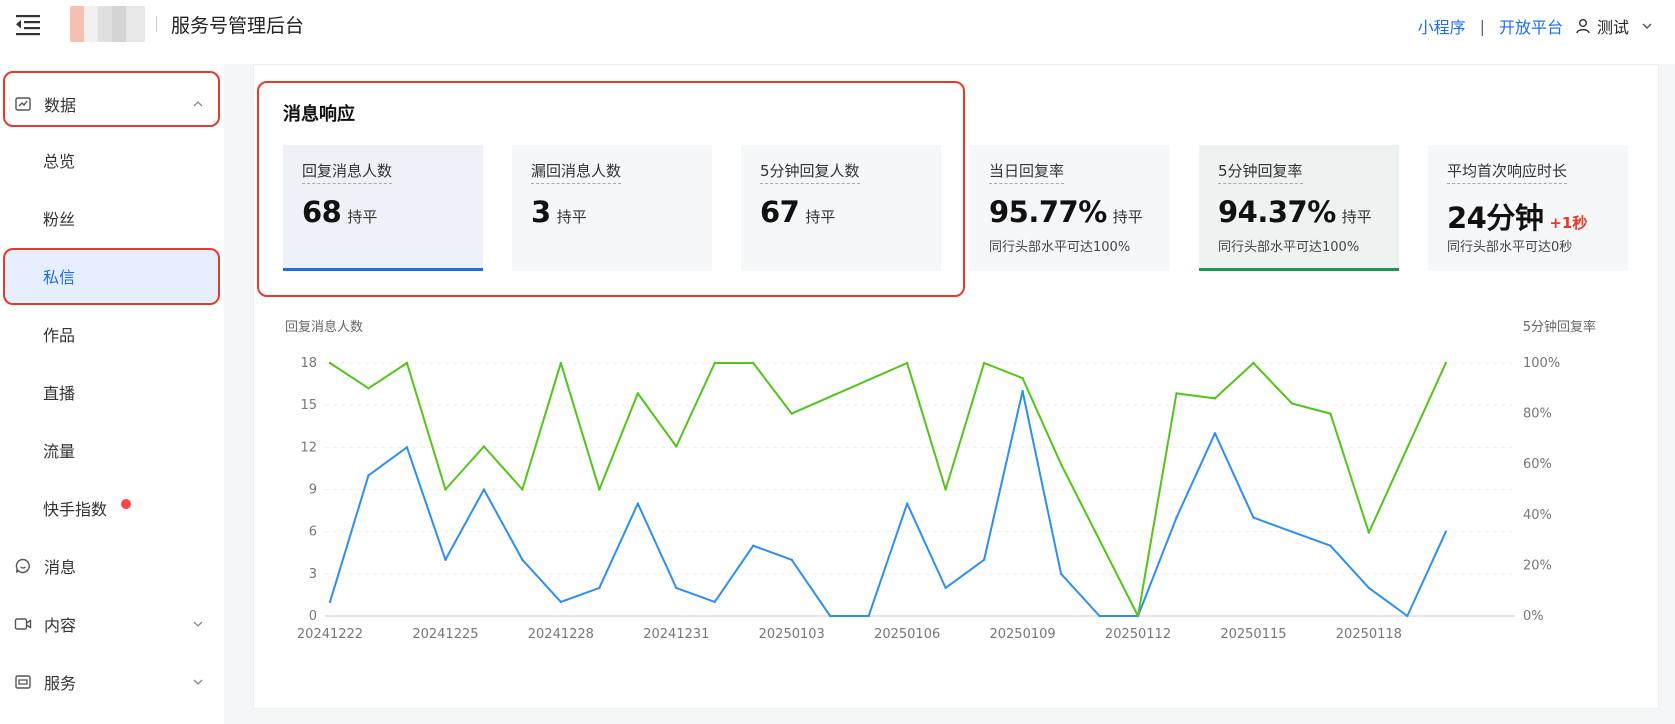 The height and width of the screenshot is (724, 1675). I want to click on y-right-tick-label: 80%, so click(1537, 414).